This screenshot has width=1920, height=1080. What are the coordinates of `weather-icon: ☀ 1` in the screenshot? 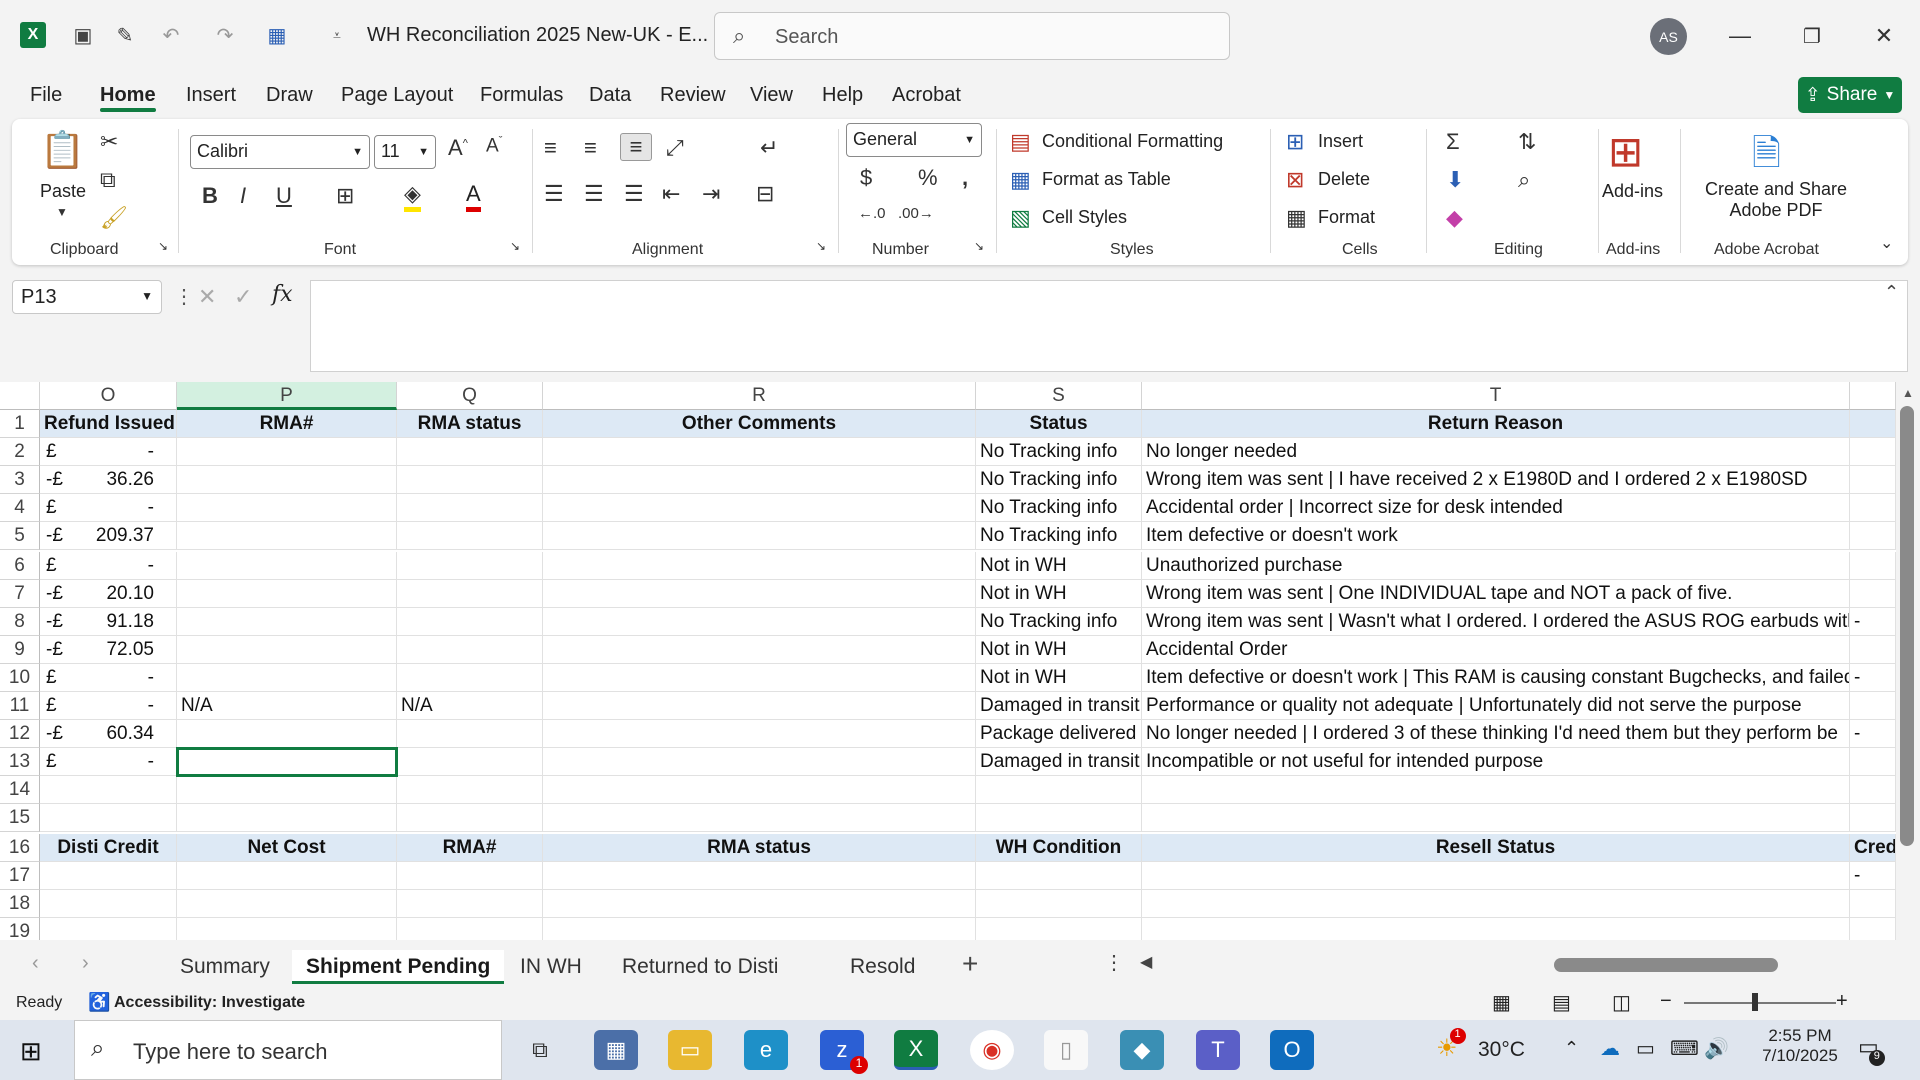 It's located at (1451, 1045).